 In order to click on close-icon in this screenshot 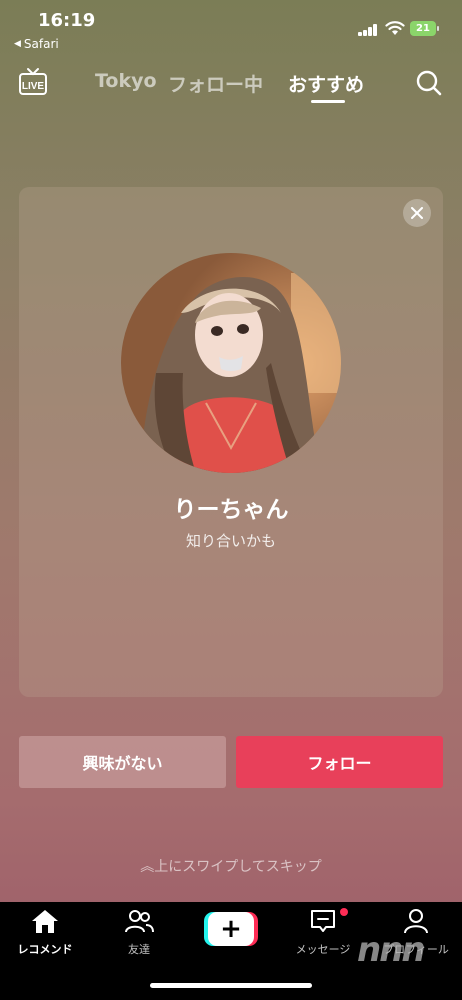, I will do `click(417, 213)`.